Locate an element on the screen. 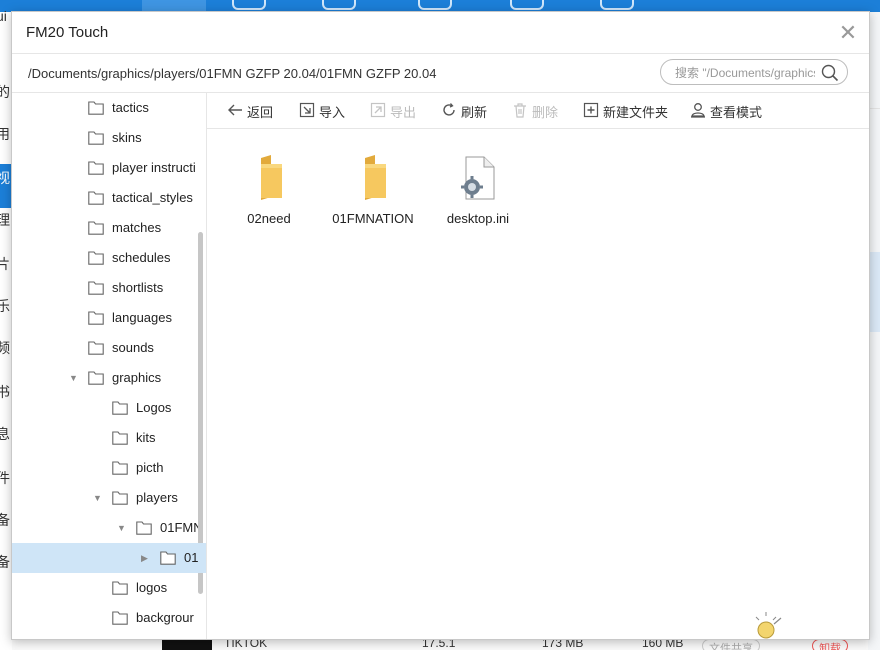 The height and width of the screenshot is (650, 880). tree-item: Logos is located at coordinates (109, 408).